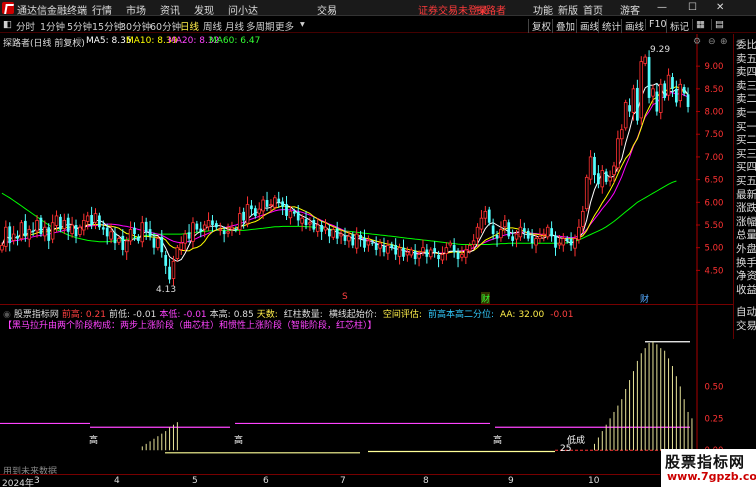 This screenshot has height=487, width=756. I want to click on tab-more: 更多, so click(284, 26).